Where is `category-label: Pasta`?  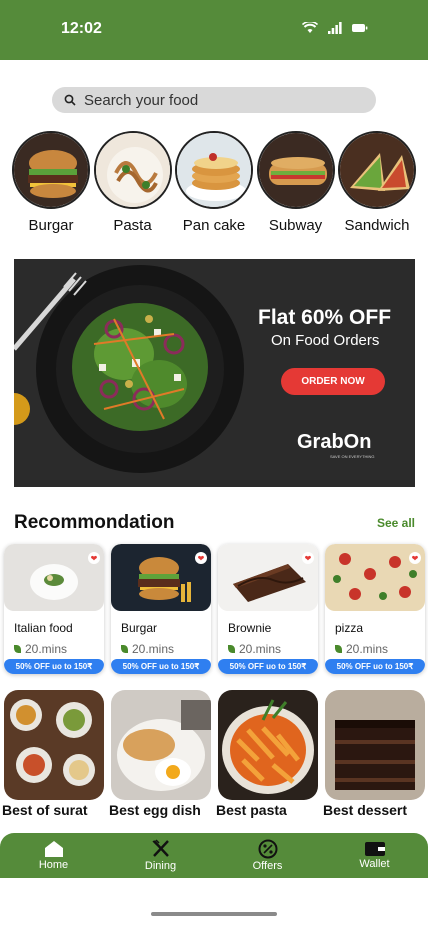 category-label: Pasta is located at coordinates (132, 225).